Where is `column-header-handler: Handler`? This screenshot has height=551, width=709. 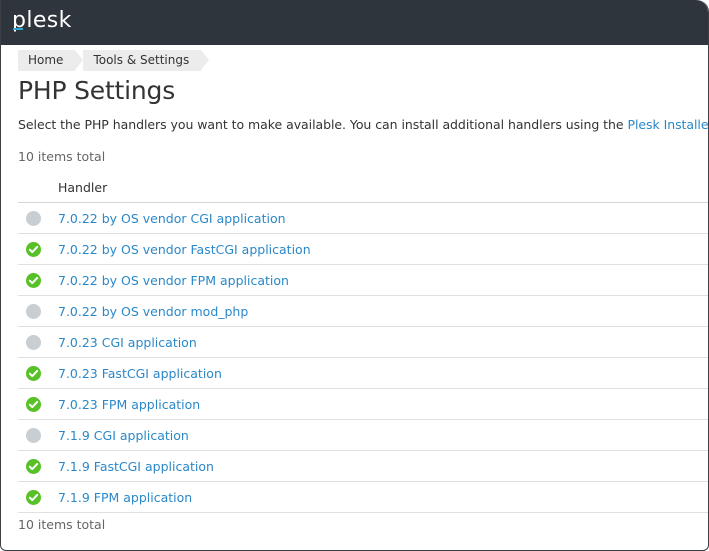 column-header-handler: Handler is located at coordinates (83, 187).